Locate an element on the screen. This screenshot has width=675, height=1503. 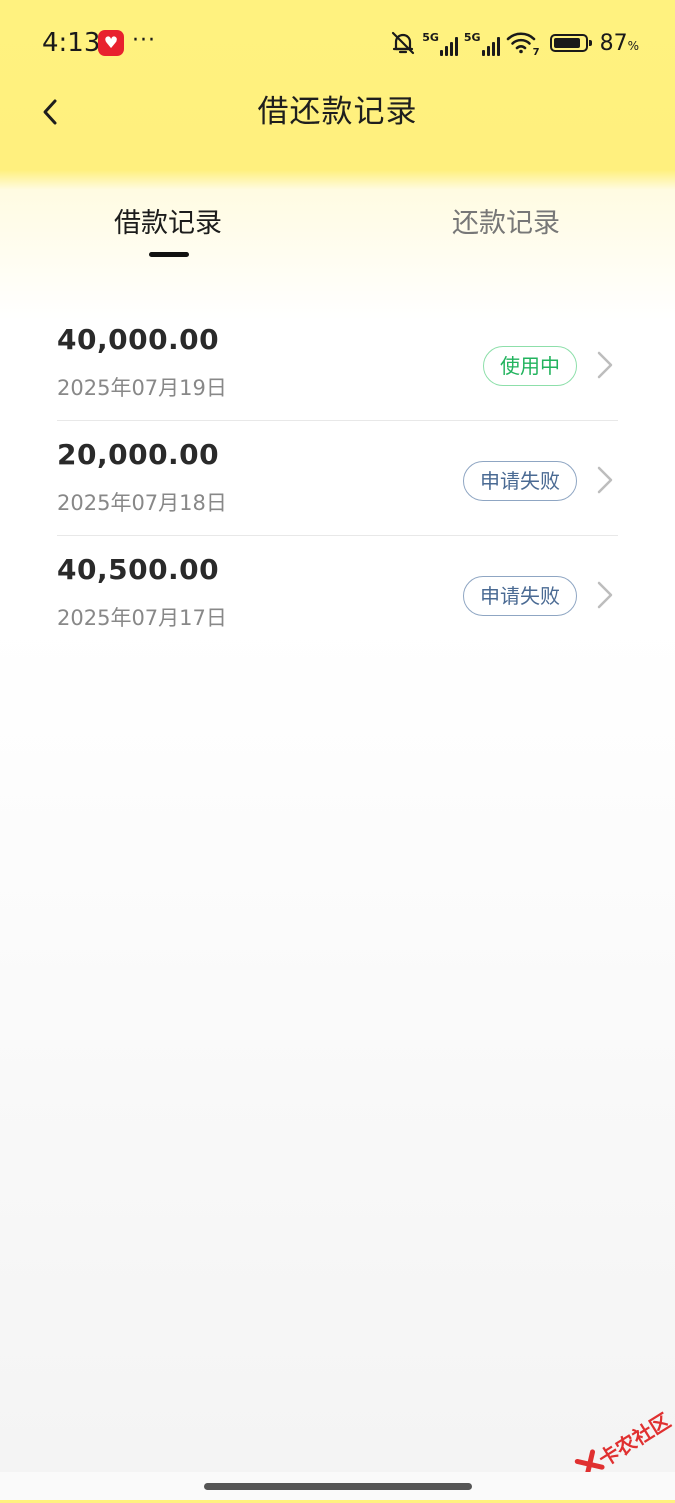
wifi-sub-label: 7 is located at coordinates (536, 52).